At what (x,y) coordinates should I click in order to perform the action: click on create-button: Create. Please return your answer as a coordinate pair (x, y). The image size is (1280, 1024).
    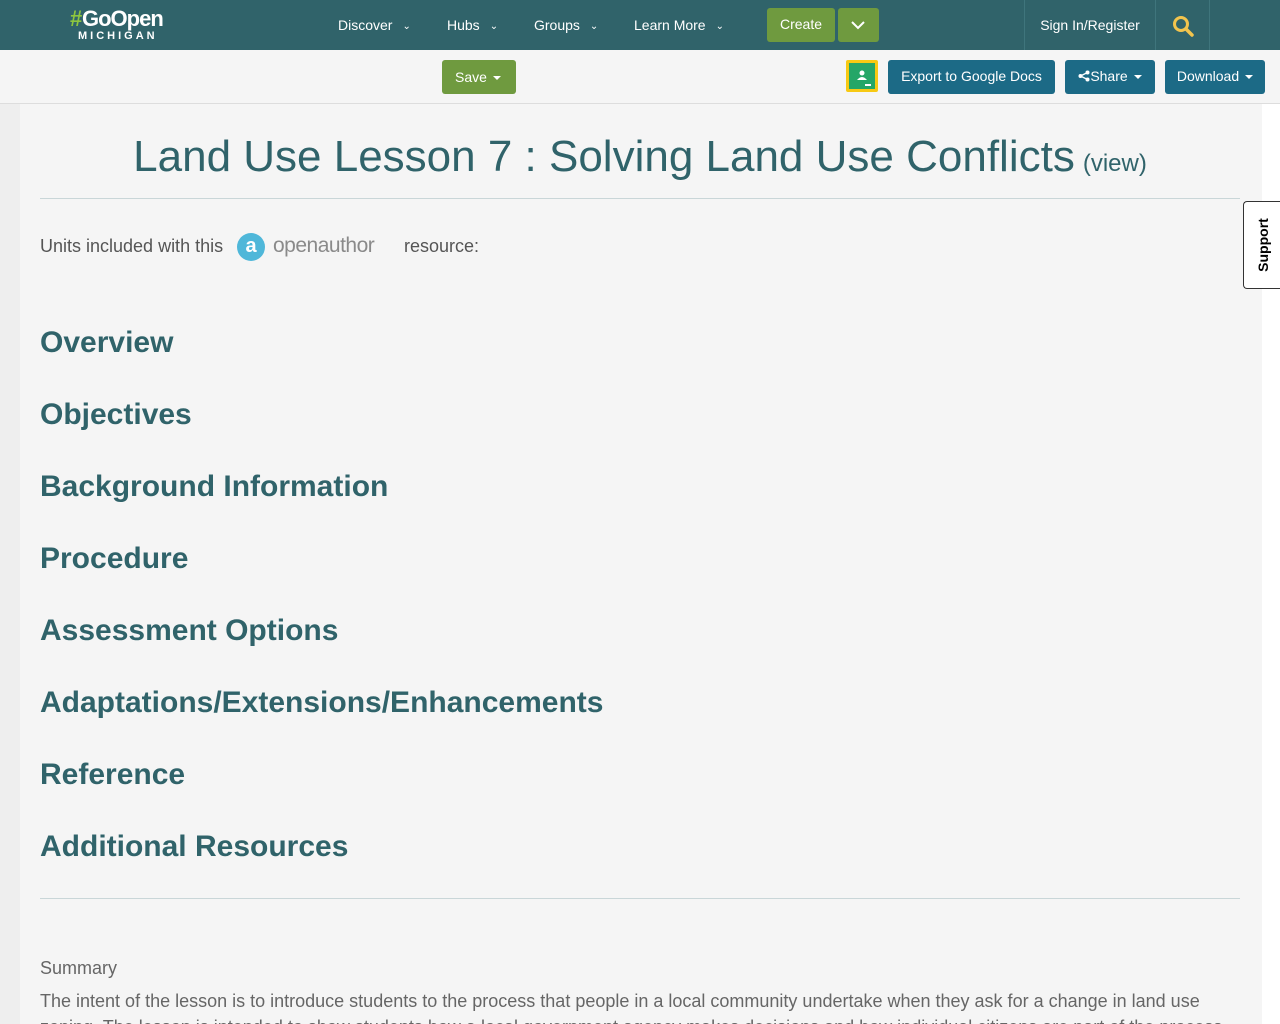
    Looking at the image, I should click on (801, 25).